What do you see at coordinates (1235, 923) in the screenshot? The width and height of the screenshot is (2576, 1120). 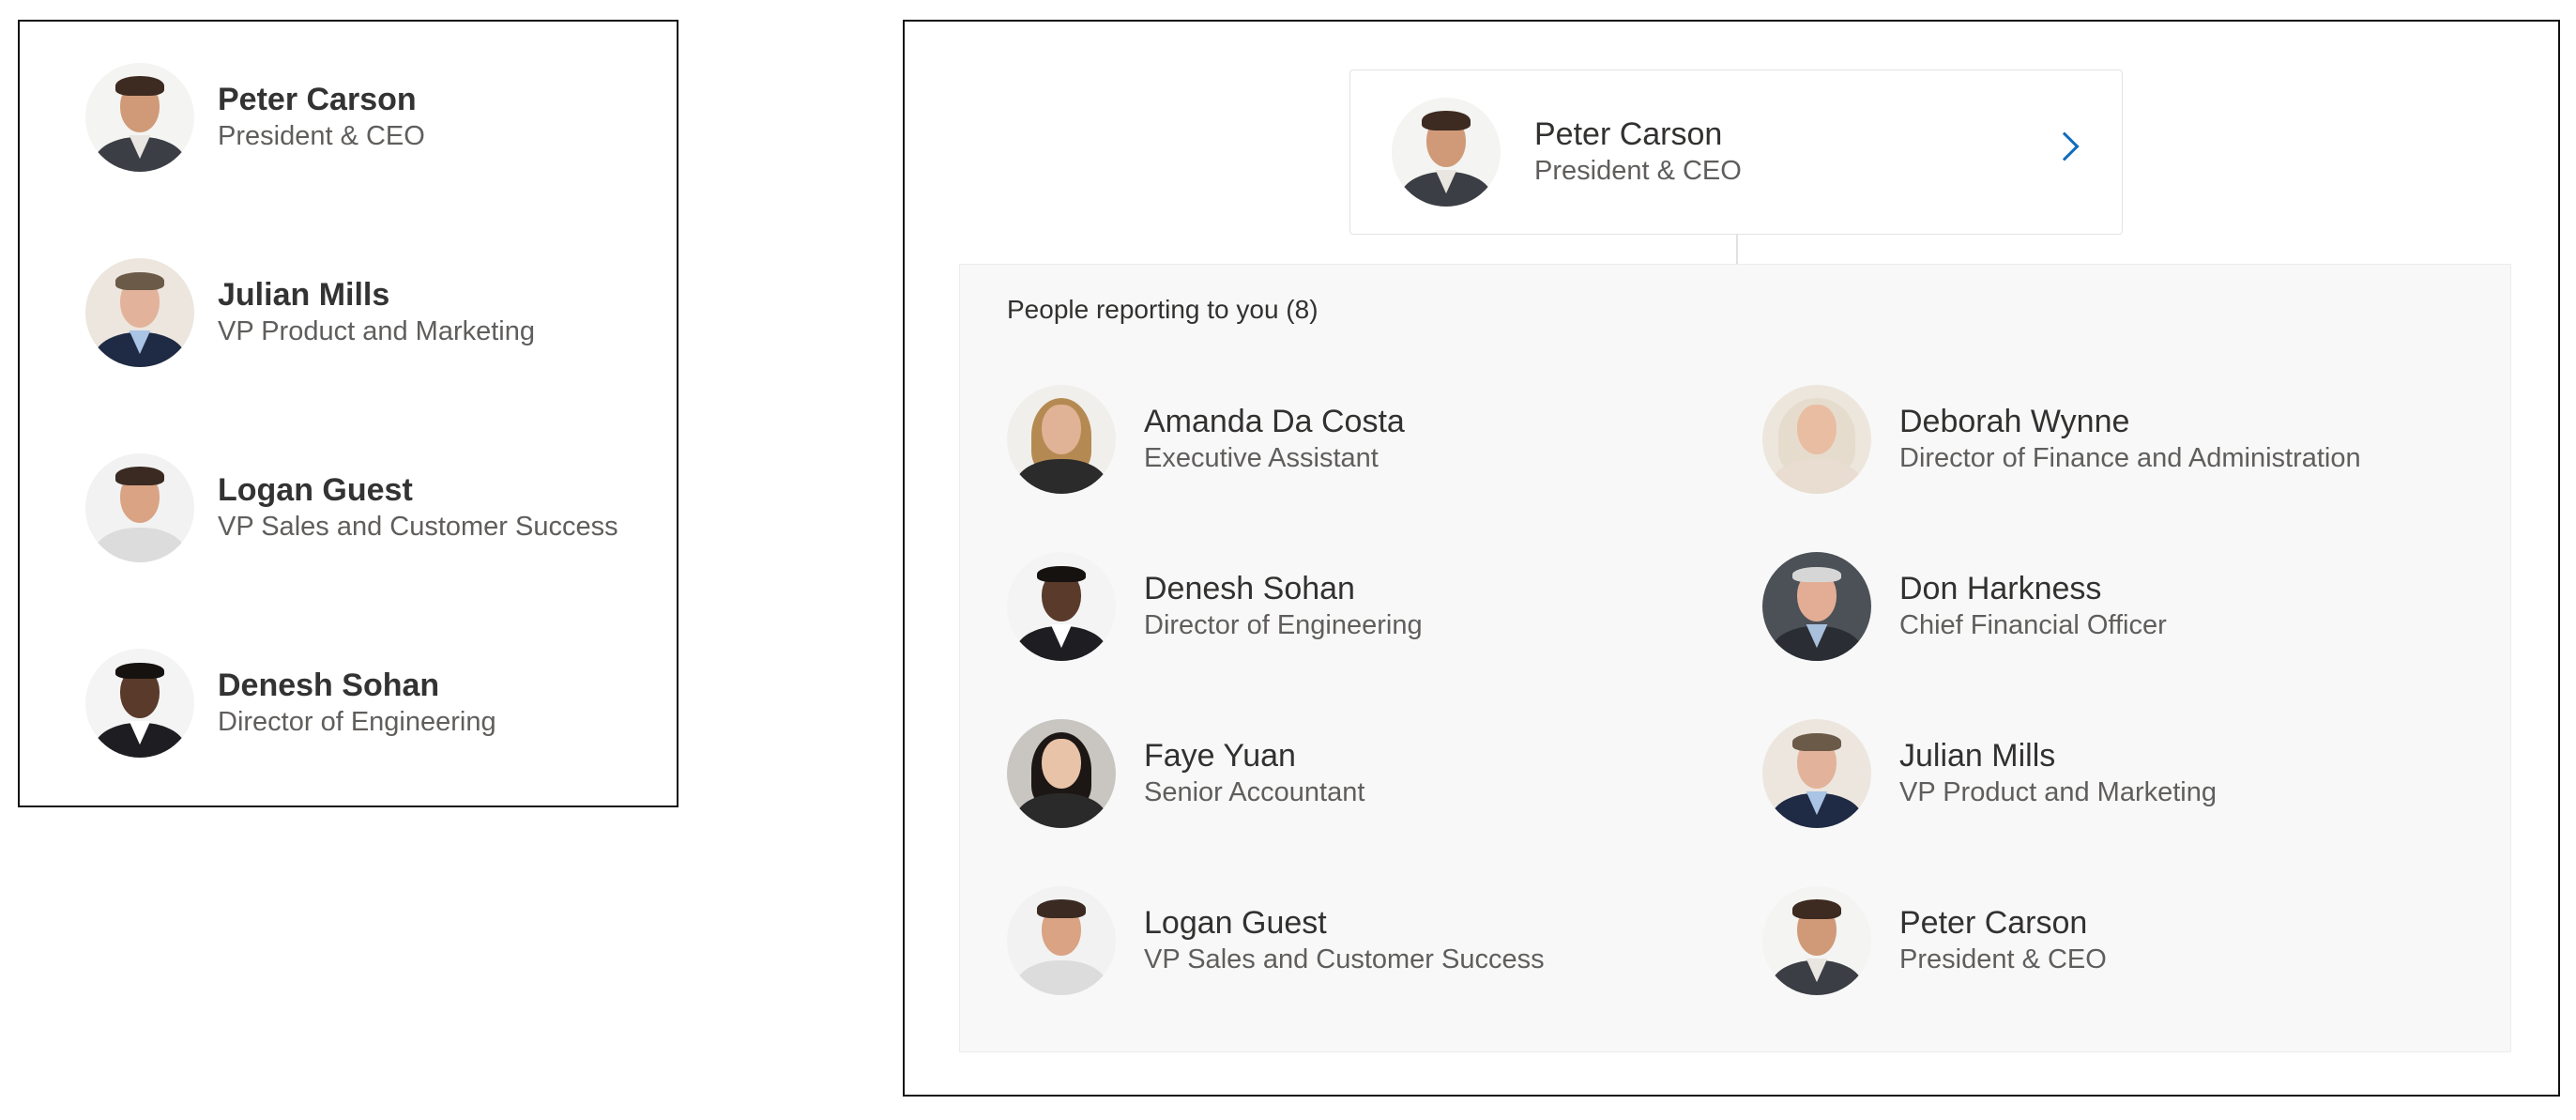 I see `report-name: Logan Guest` at bounding box center [1235, 923].